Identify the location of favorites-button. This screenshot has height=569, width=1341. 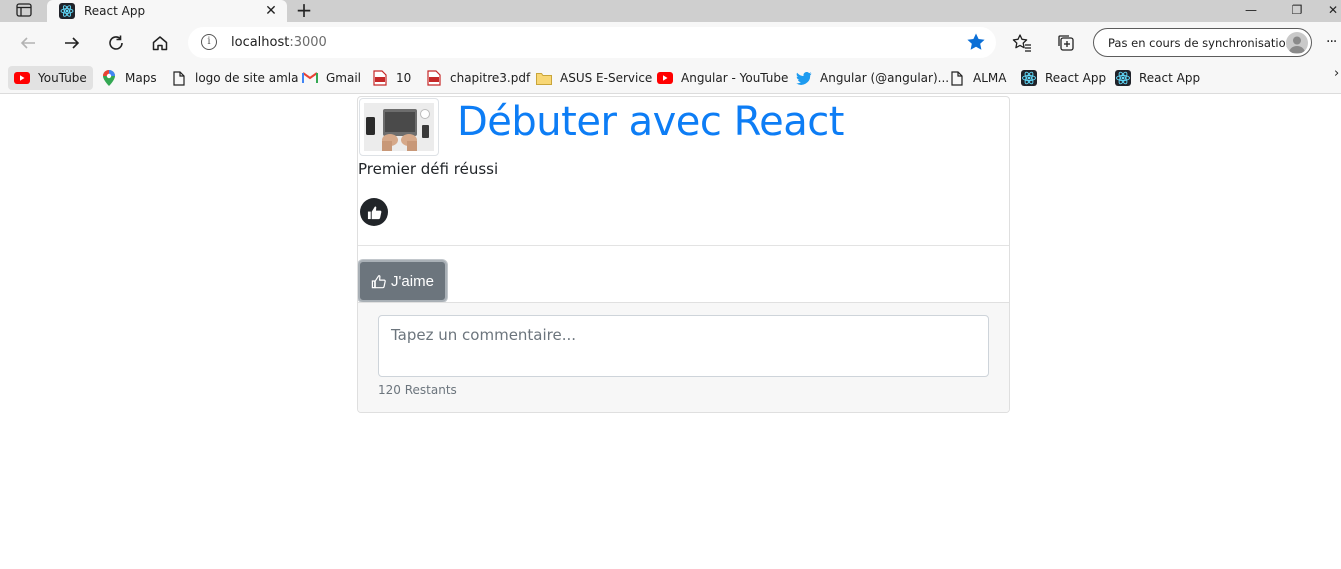
(1022, 43).